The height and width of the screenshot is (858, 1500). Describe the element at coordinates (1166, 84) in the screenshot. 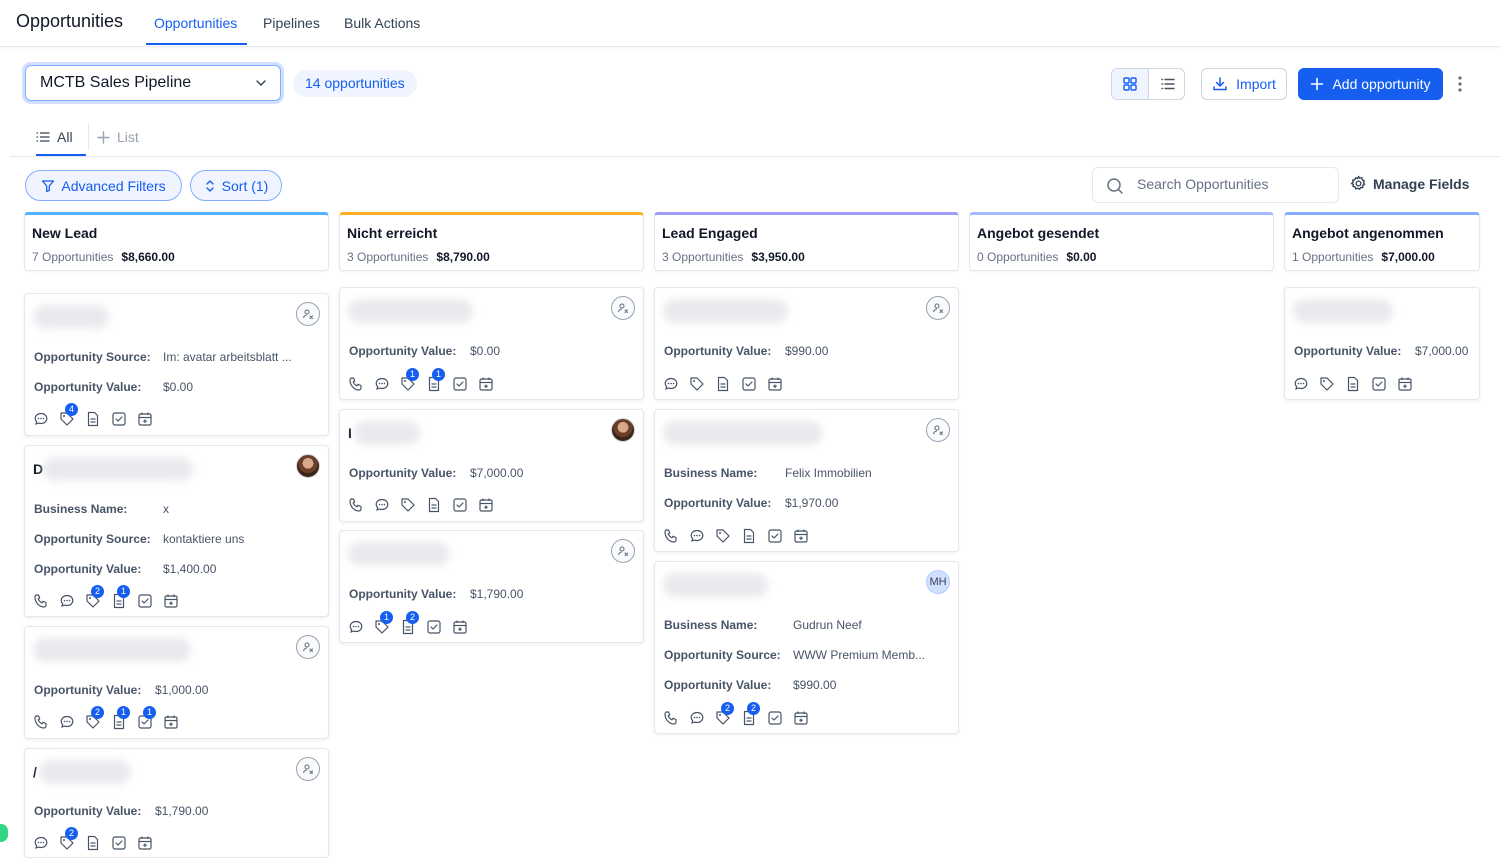

I see `list-view-button` at that location.